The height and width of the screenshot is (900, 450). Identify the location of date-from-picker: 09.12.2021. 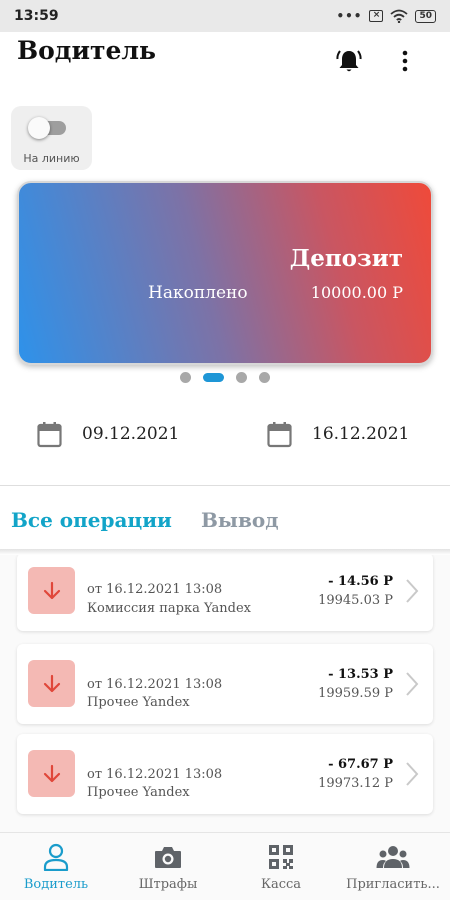
(108, 434).